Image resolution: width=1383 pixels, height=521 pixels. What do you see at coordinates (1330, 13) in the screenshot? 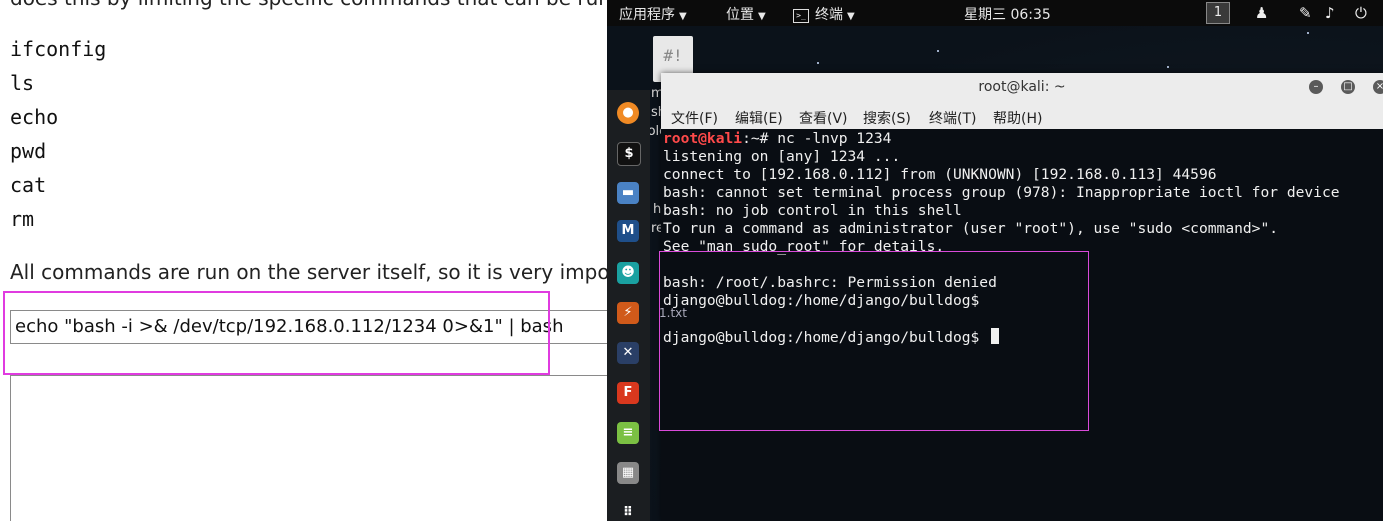
I see `volume-icon: ♪` at bounding box center [1330, 13].